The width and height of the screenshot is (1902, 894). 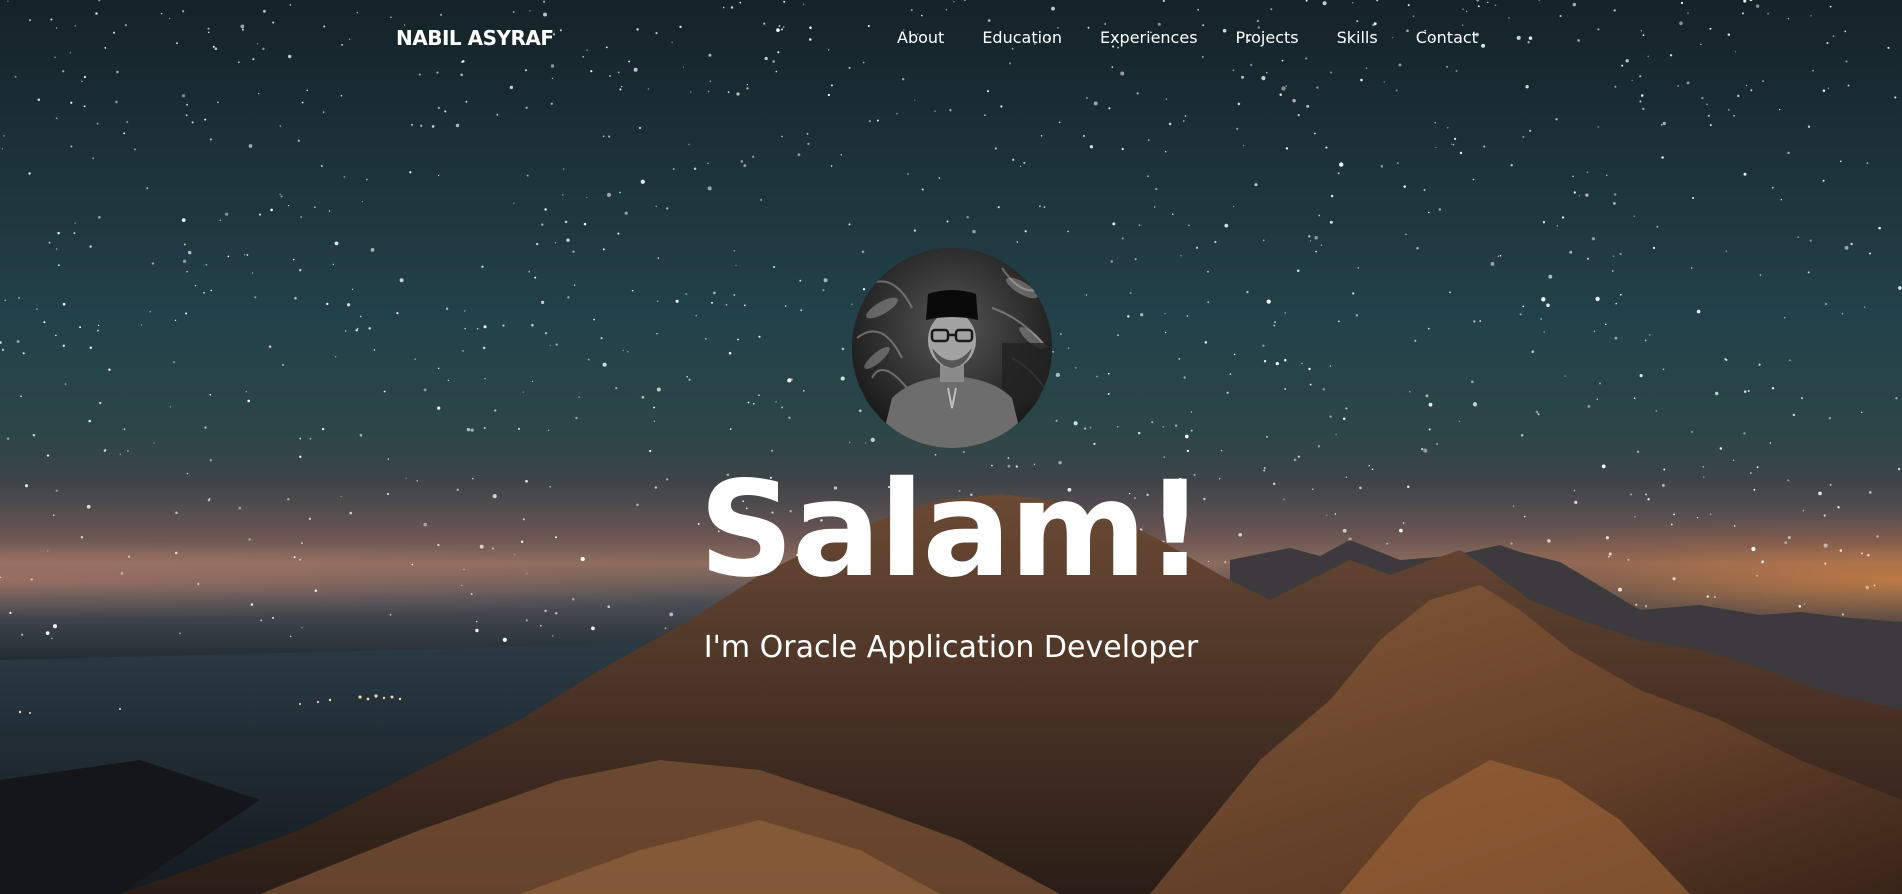 What do you see at coordinates (951, 647) in the screenshot?
I see `hero-subtitle: I'm Oracle Application Developer` at bounding box center [951, 647].